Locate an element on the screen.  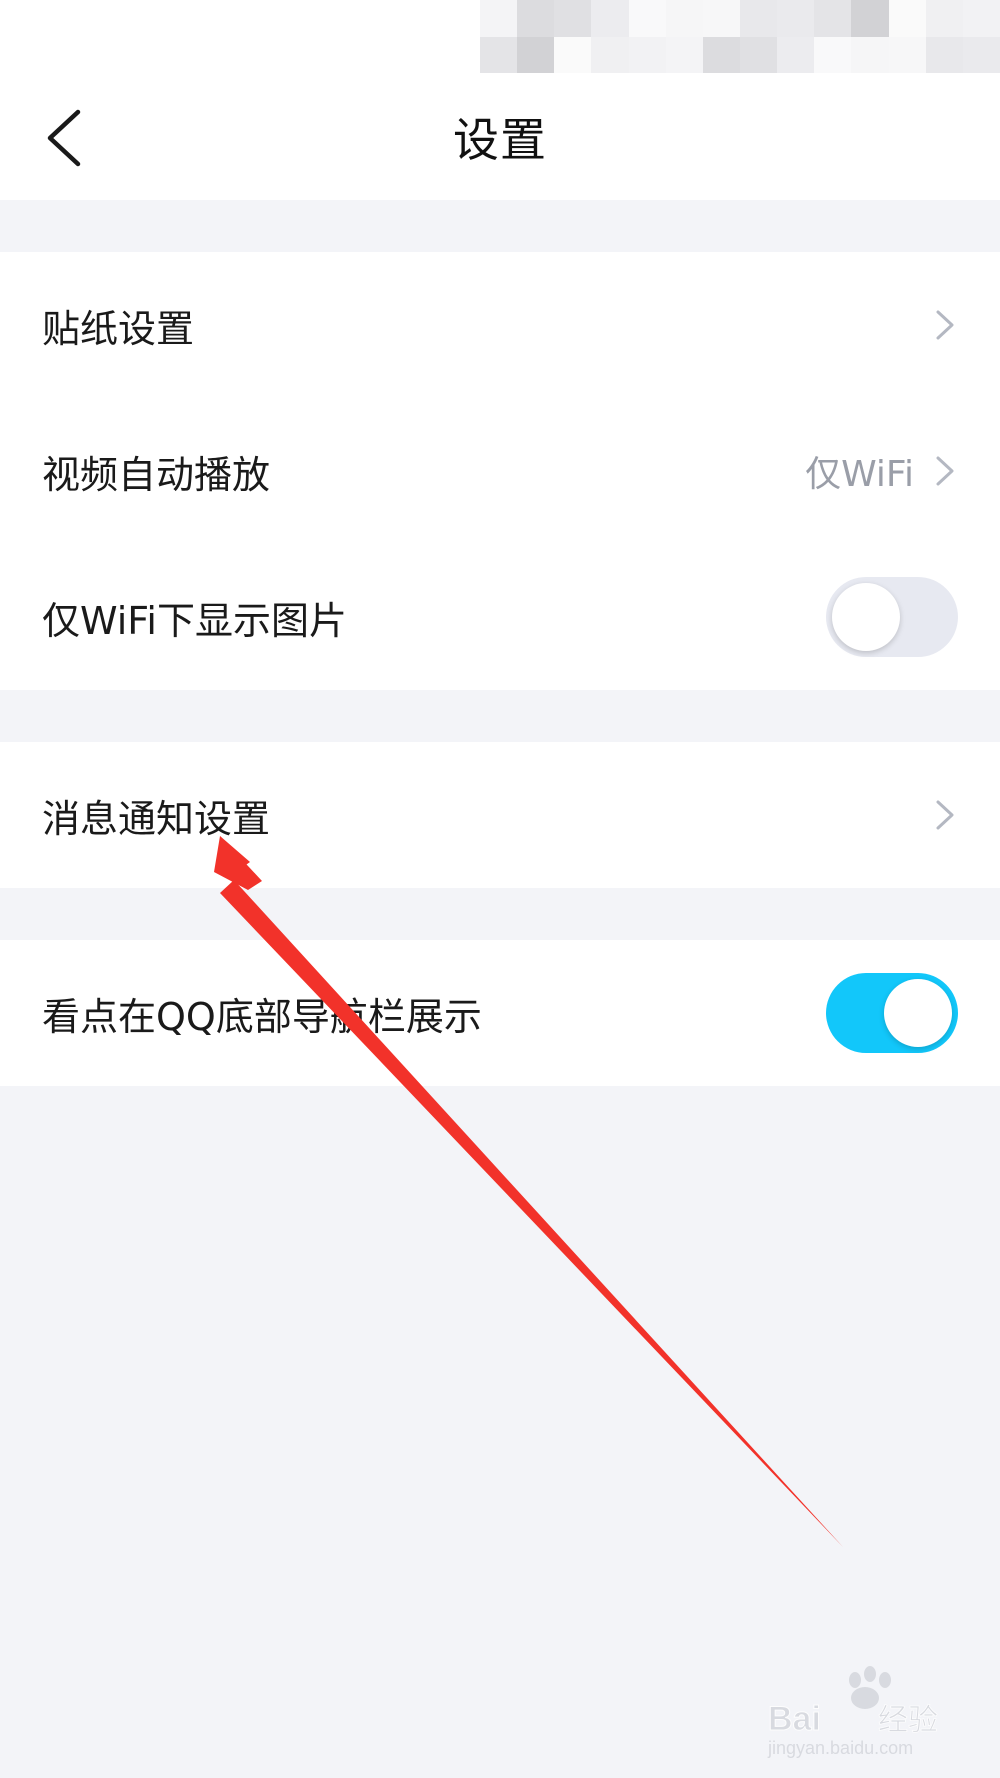
settings-group-notification: 消息通知设置 is located at coordinates (500, 815).